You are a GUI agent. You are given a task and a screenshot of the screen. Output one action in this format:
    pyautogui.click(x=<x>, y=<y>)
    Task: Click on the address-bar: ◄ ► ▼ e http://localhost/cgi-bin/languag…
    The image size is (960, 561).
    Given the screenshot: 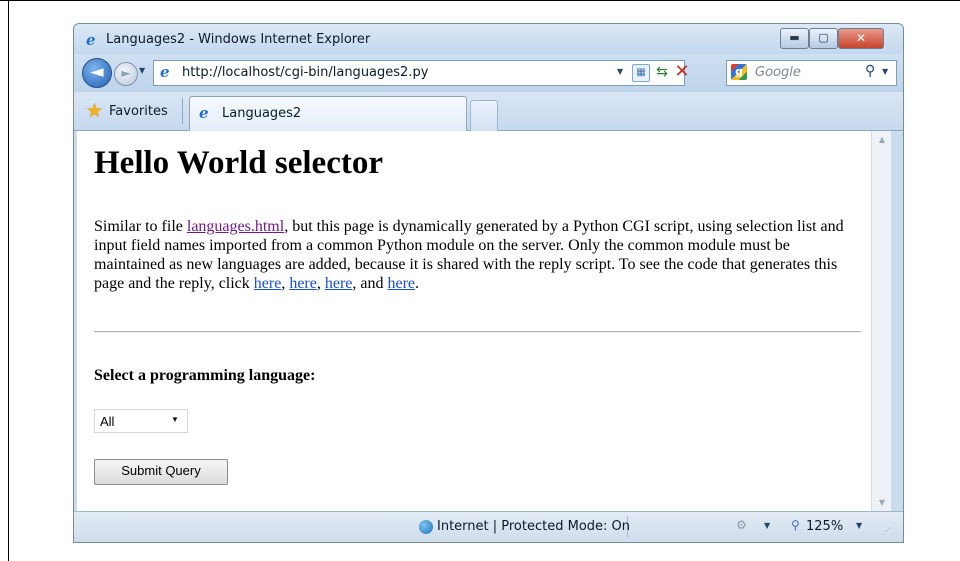 What is the action you would take?
    pyautogui.click(x=488, y=73)
    